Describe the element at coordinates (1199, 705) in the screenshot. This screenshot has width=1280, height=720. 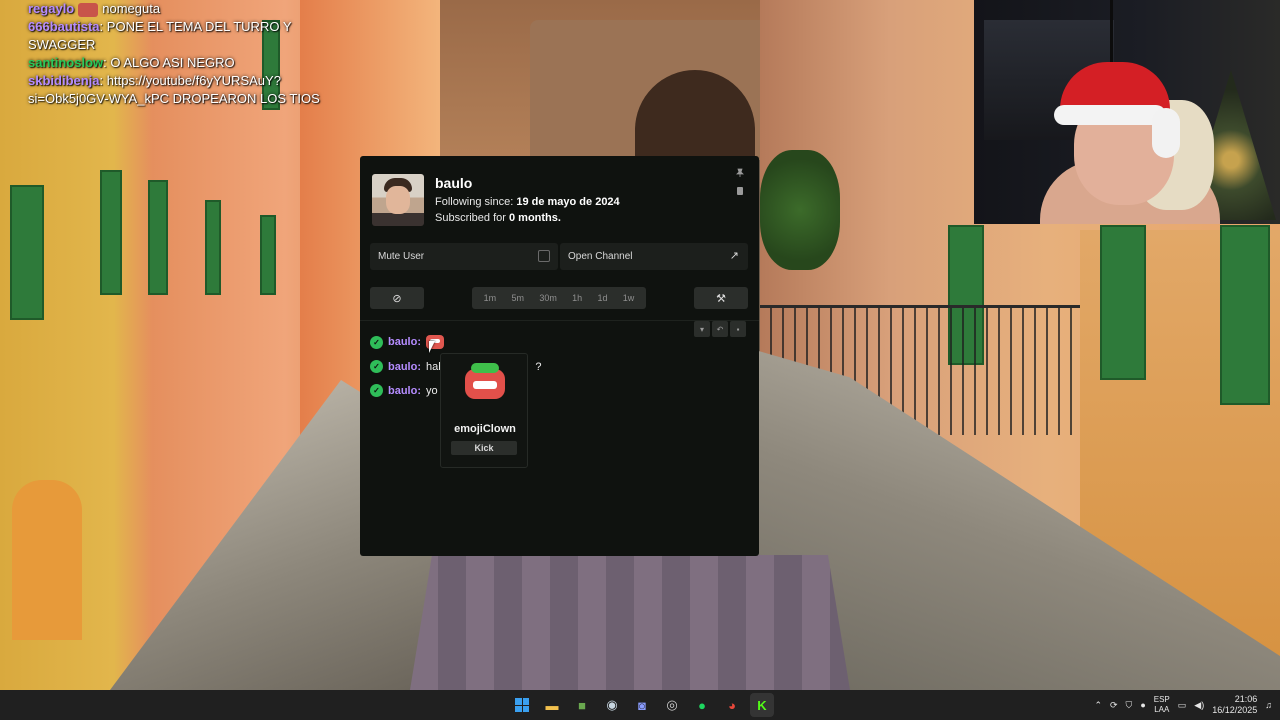
I see `volume-icon: ◀)` at that location.